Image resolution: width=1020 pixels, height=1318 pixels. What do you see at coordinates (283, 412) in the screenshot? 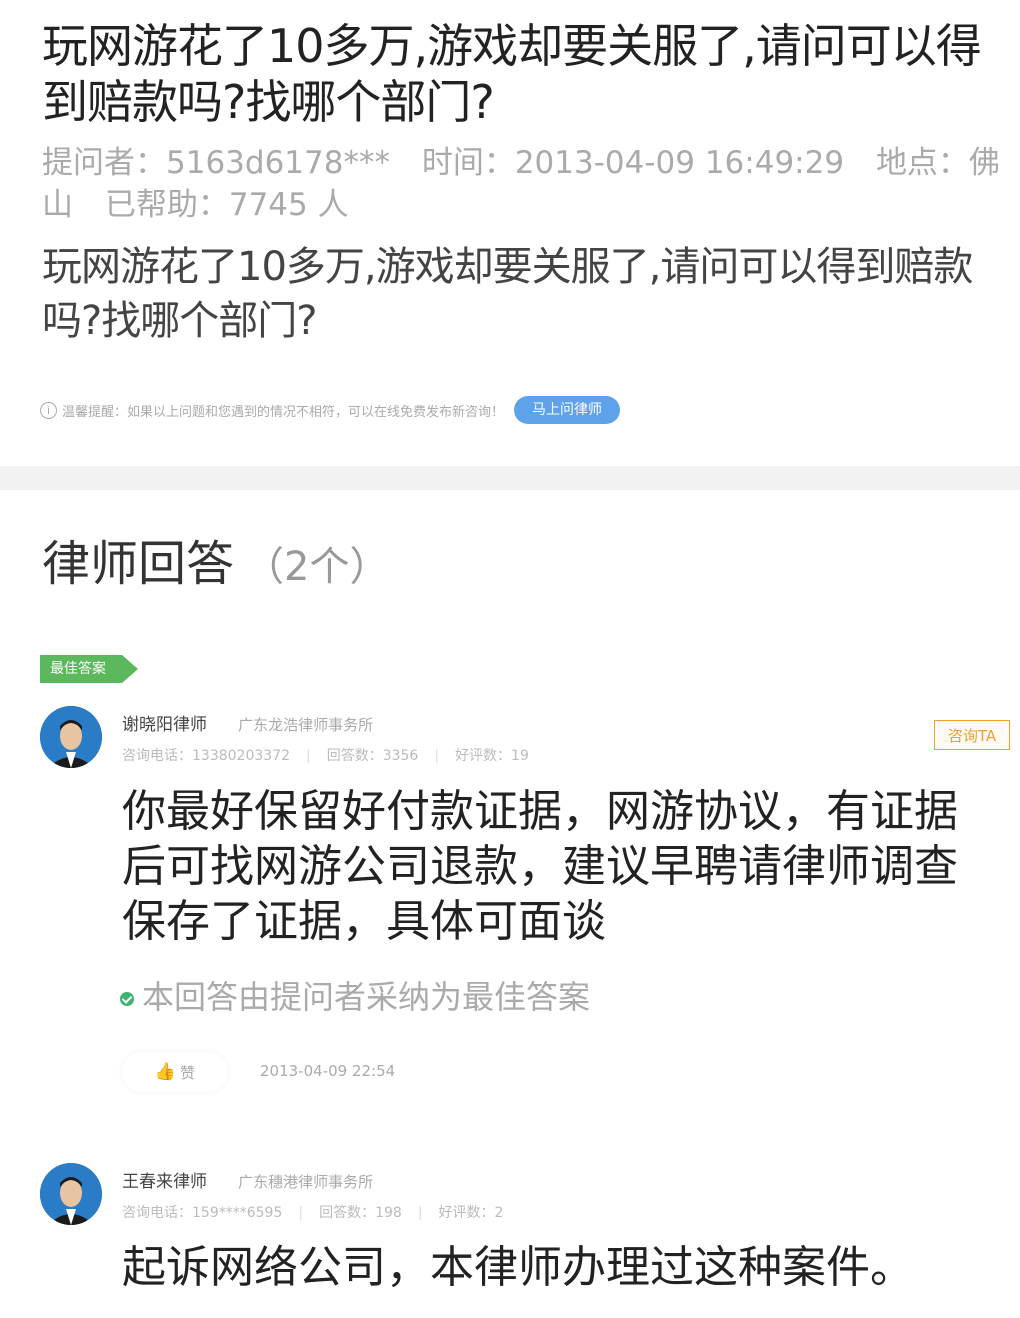
I see `tip-text: 温馨提醒：如果以上问题和您遇到的情况不相符，可以在线免费发布新咨询！` at bounding box center [283, 412].